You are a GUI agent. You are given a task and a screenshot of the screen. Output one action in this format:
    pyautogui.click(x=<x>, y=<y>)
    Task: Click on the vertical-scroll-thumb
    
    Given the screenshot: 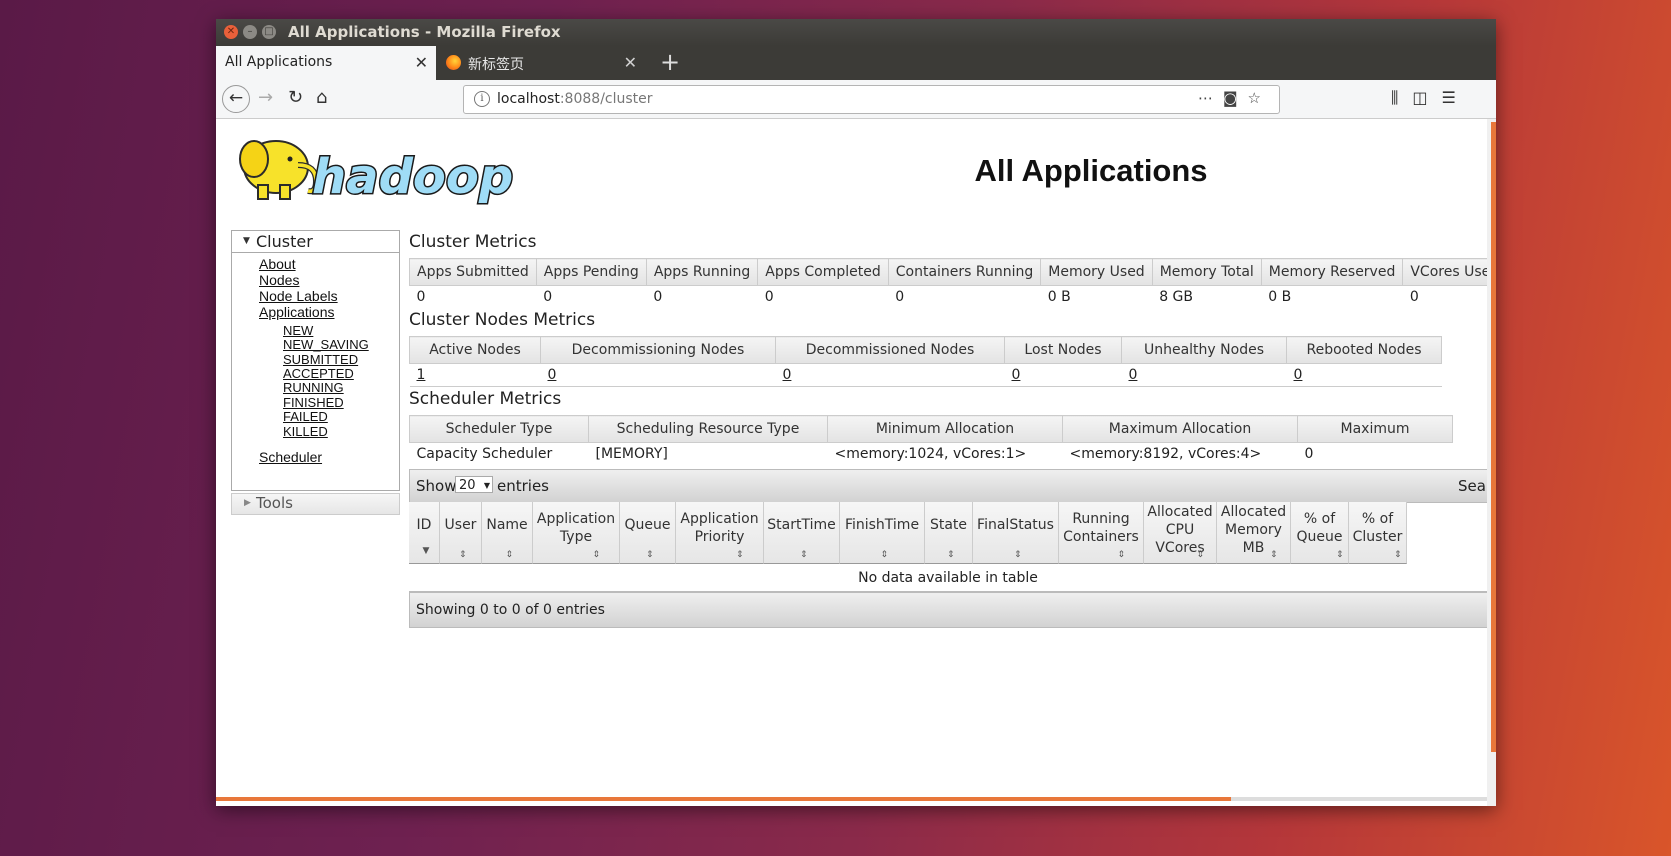 What is the action you would take?
    pyautogui.click(x=1493, y=437)
    